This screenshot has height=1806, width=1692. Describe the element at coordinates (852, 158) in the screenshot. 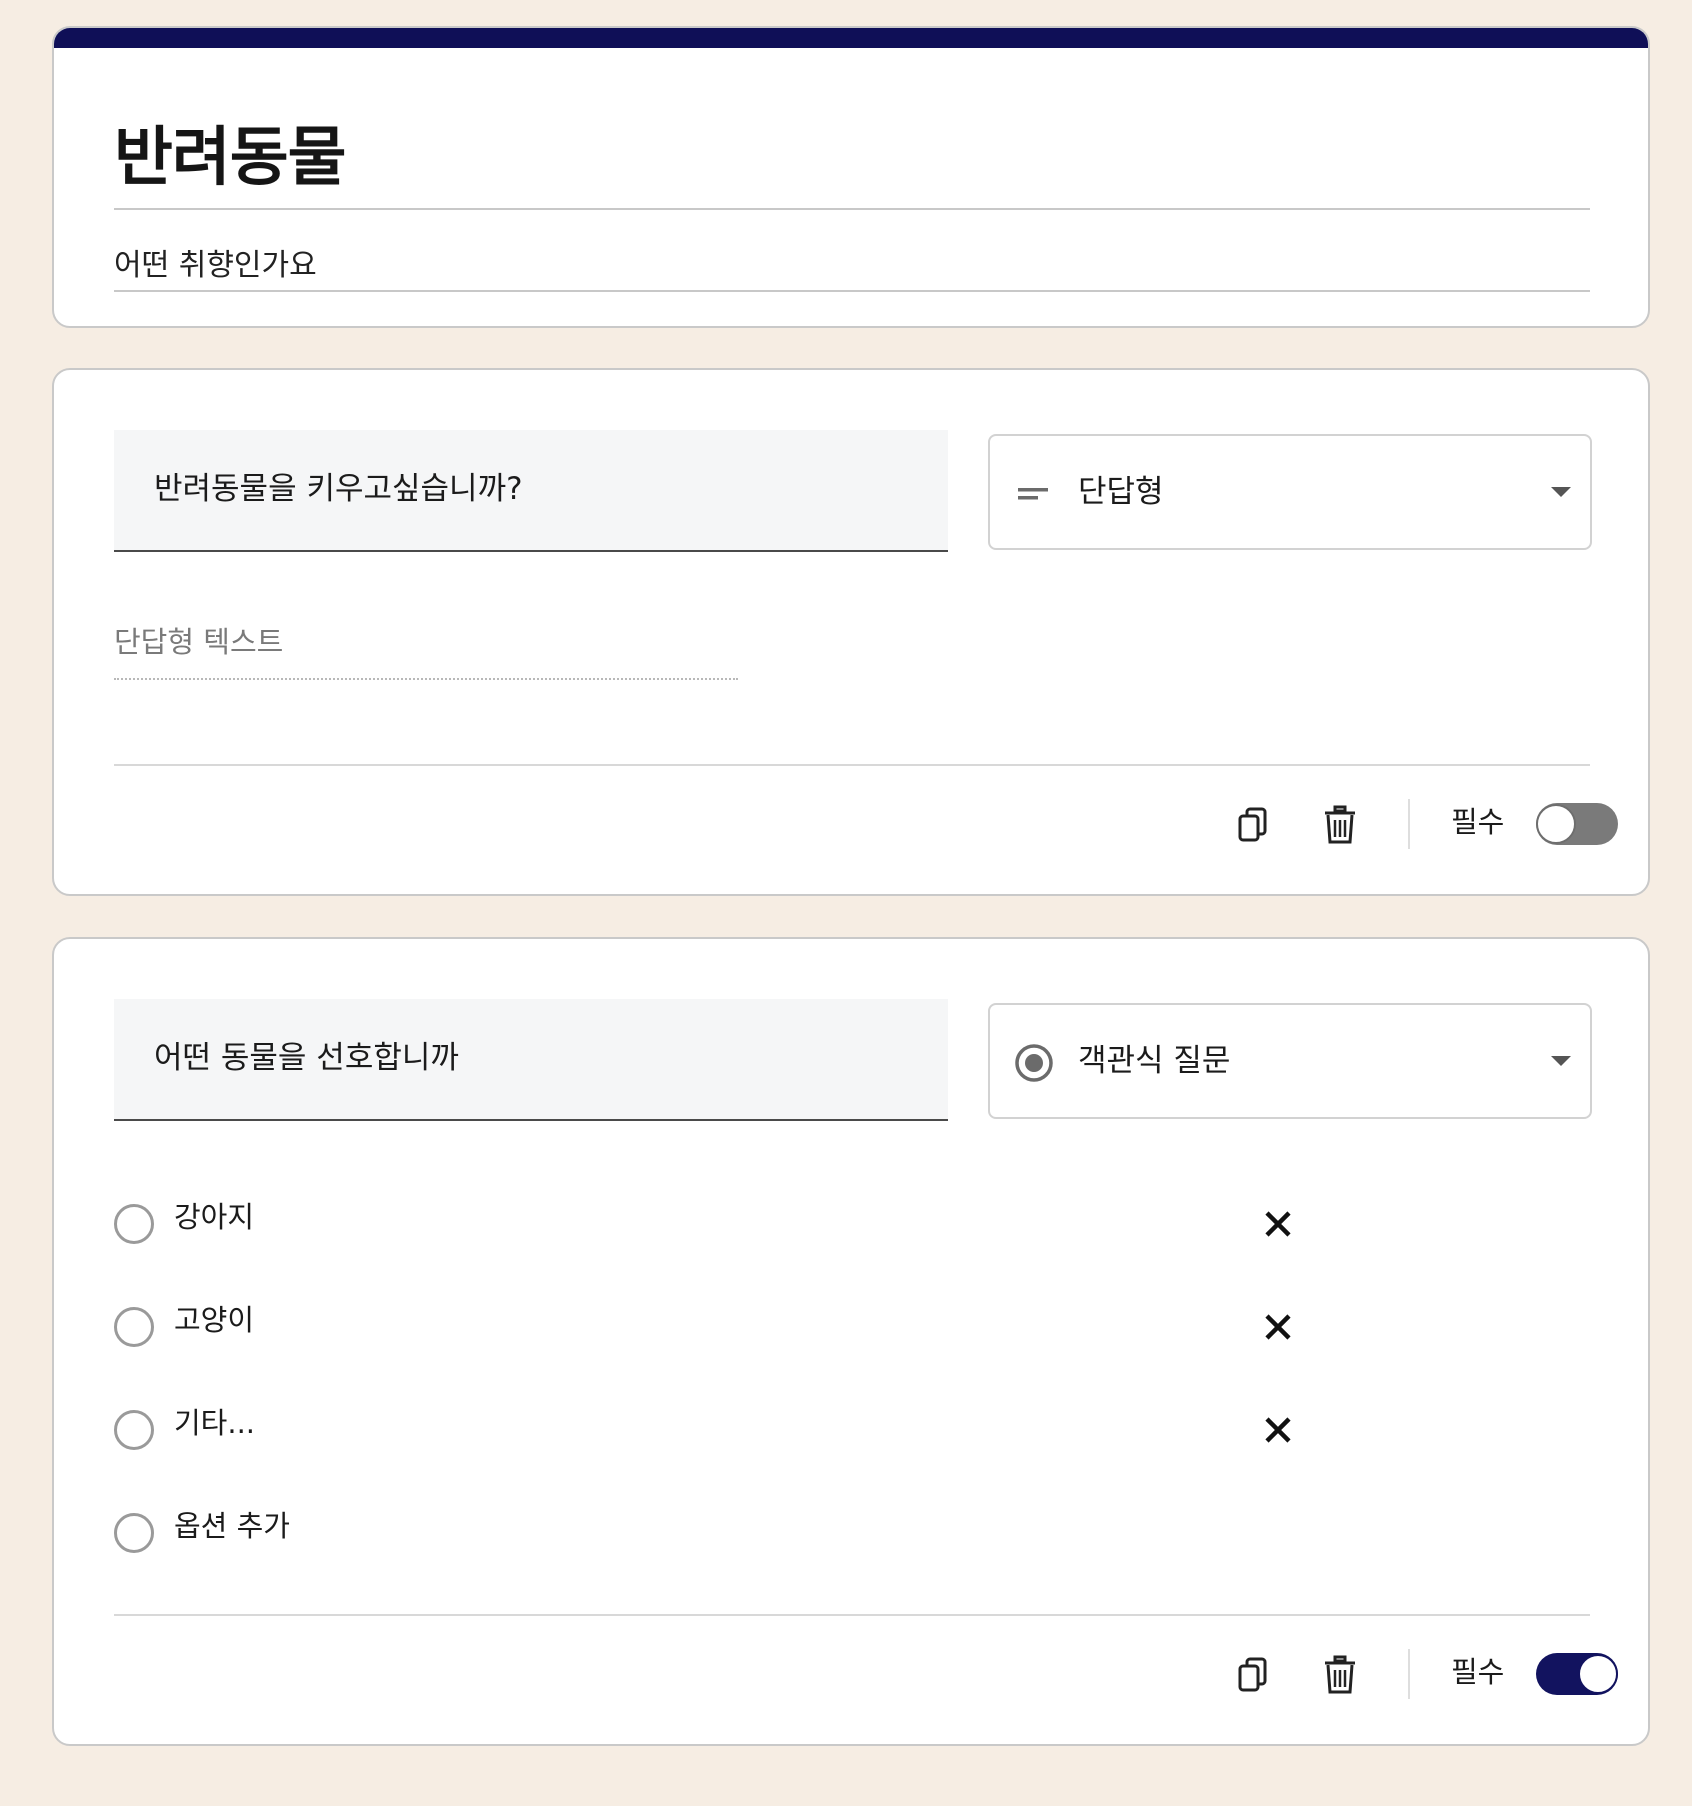

I see `form-title-field: 반려동물` at that location.